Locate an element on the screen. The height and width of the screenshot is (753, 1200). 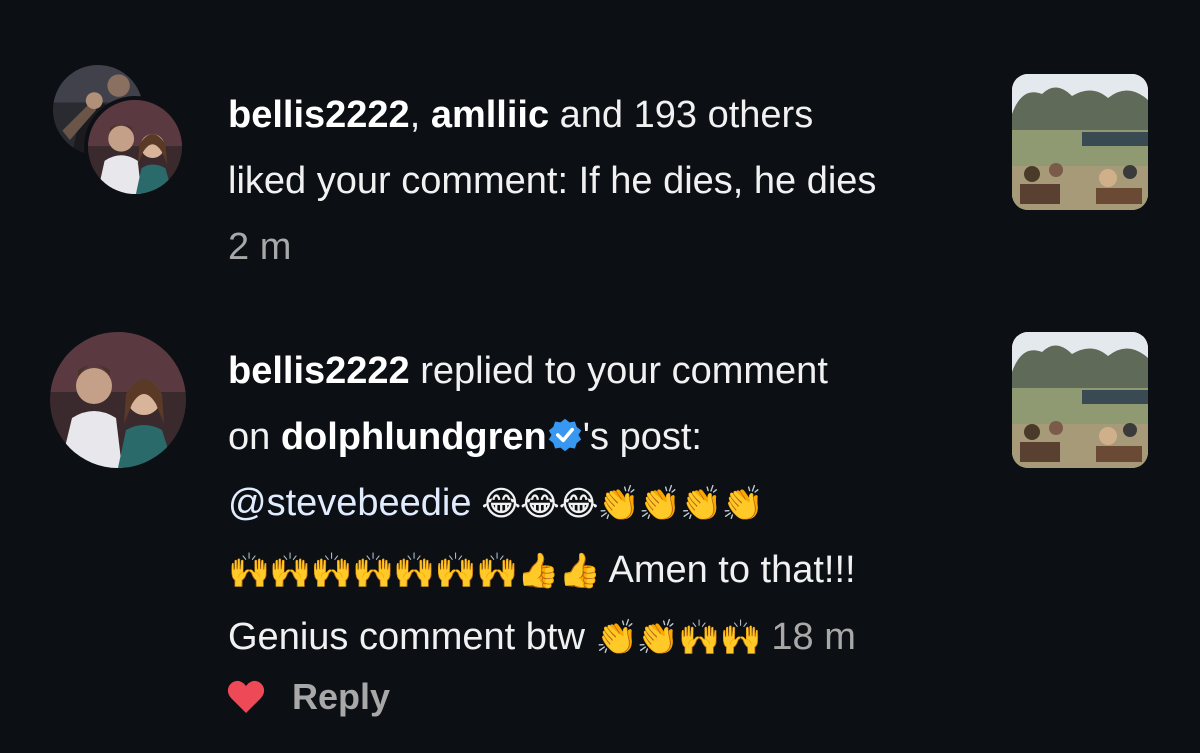
action-text: replied to your comment is located at coordinates (618, 371).